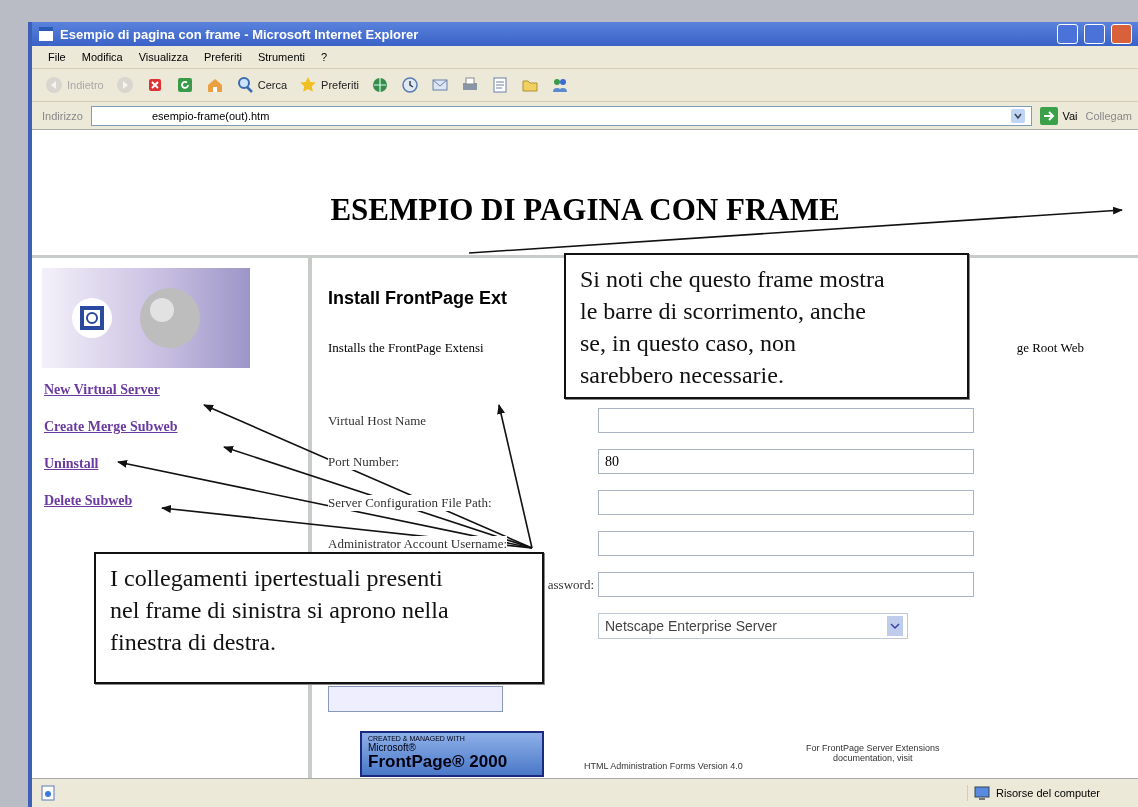  I want to click on annotation-callout: I collegamenti ipertestuali presenti nel frame di sinistra si aprono nella finestra di destra., so click(319, 618).